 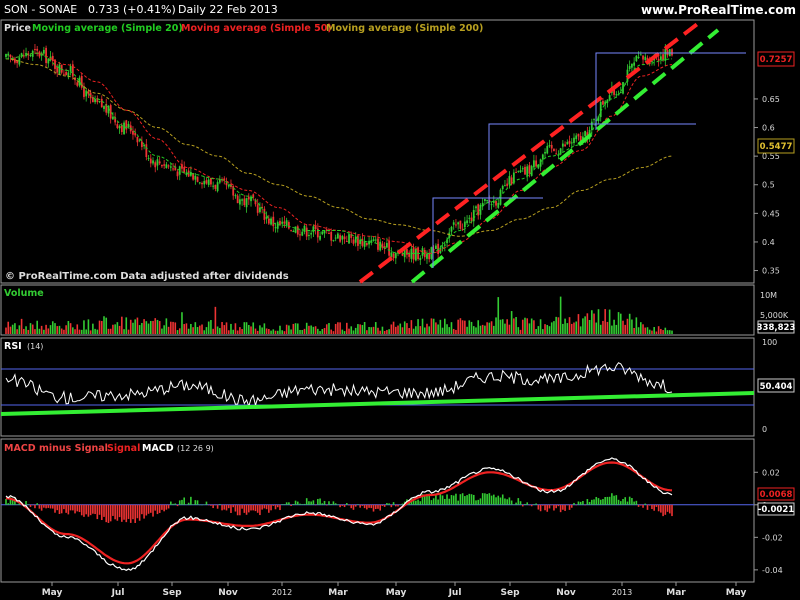 I want to click on rsi-layer, so click(x=377, y=389).